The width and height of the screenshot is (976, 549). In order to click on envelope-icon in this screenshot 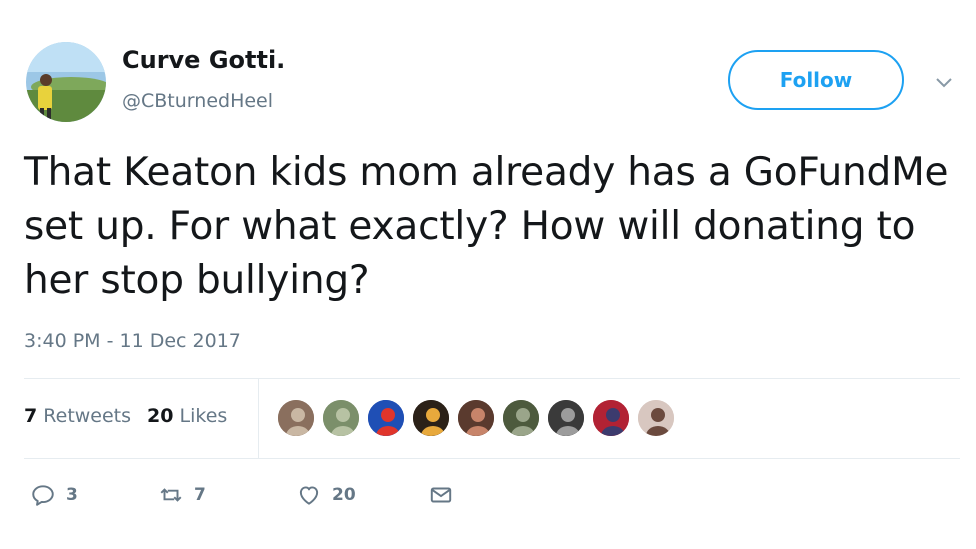, I will do `click(441, 495)`.